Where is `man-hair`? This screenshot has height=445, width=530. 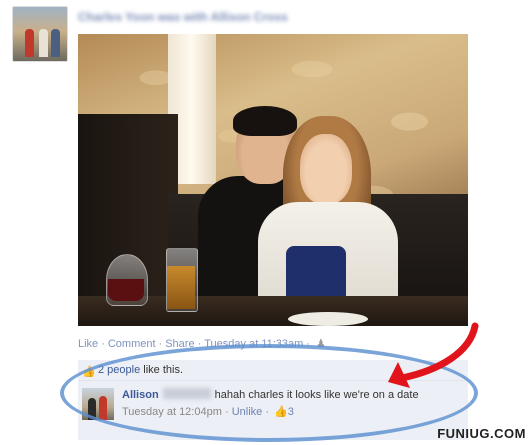 man-hair is located at coordinates (265, 121).